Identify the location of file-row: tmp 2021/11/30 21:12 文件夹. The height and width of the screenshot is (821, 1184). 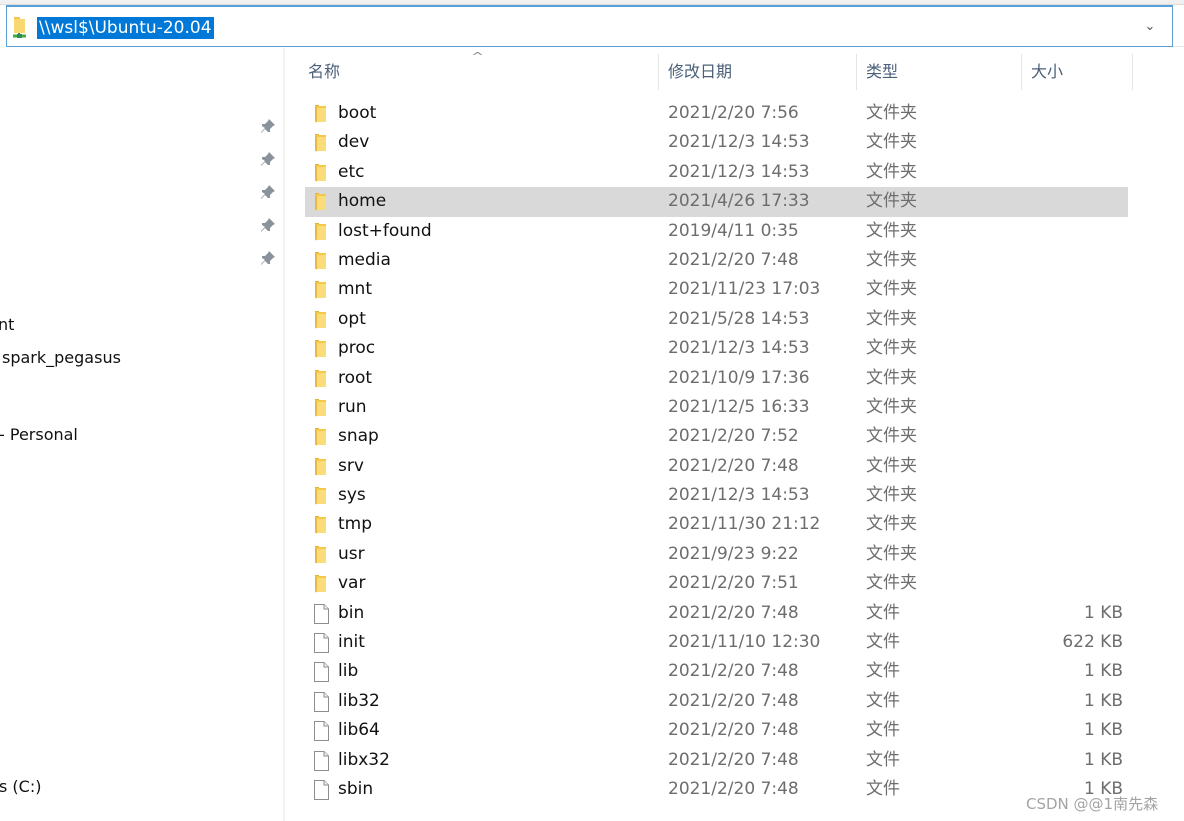
(716, 524).